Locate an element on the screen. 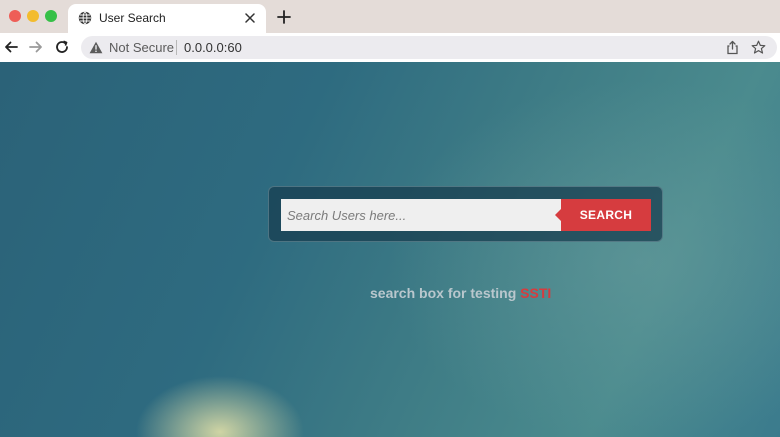  search-input is located at coordinates (422, 215).